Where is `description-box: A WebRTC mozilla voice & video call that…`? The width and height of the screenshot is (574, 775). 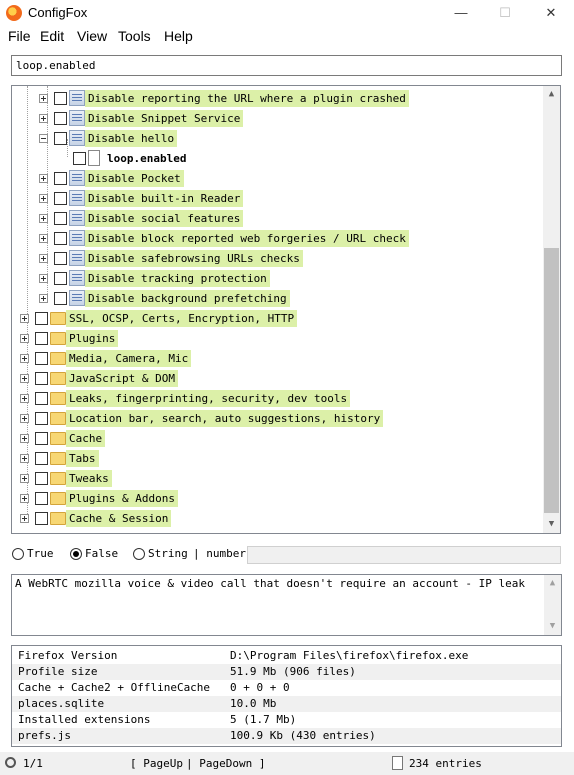
description-box: A WebRTC mozilla voice & video call that… is located at coordinates (286, 605).